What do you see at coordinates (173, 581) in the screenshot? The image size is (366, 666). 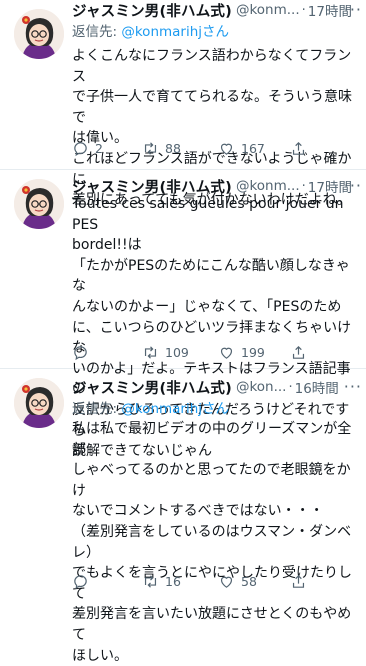 I see `retweet-count: 16` at bounding box center [173, 581].